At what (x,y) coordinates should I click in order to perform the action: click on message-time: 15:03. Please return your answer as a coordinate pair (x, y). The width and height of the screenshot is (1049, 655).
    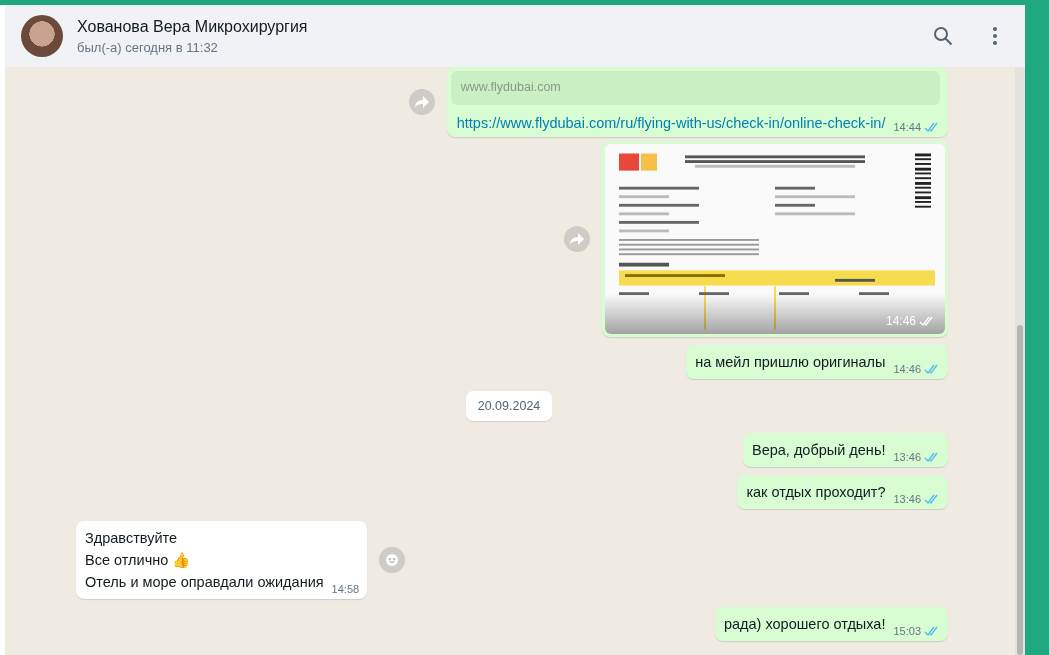
    Looking at the image, I should click on (907, 631).